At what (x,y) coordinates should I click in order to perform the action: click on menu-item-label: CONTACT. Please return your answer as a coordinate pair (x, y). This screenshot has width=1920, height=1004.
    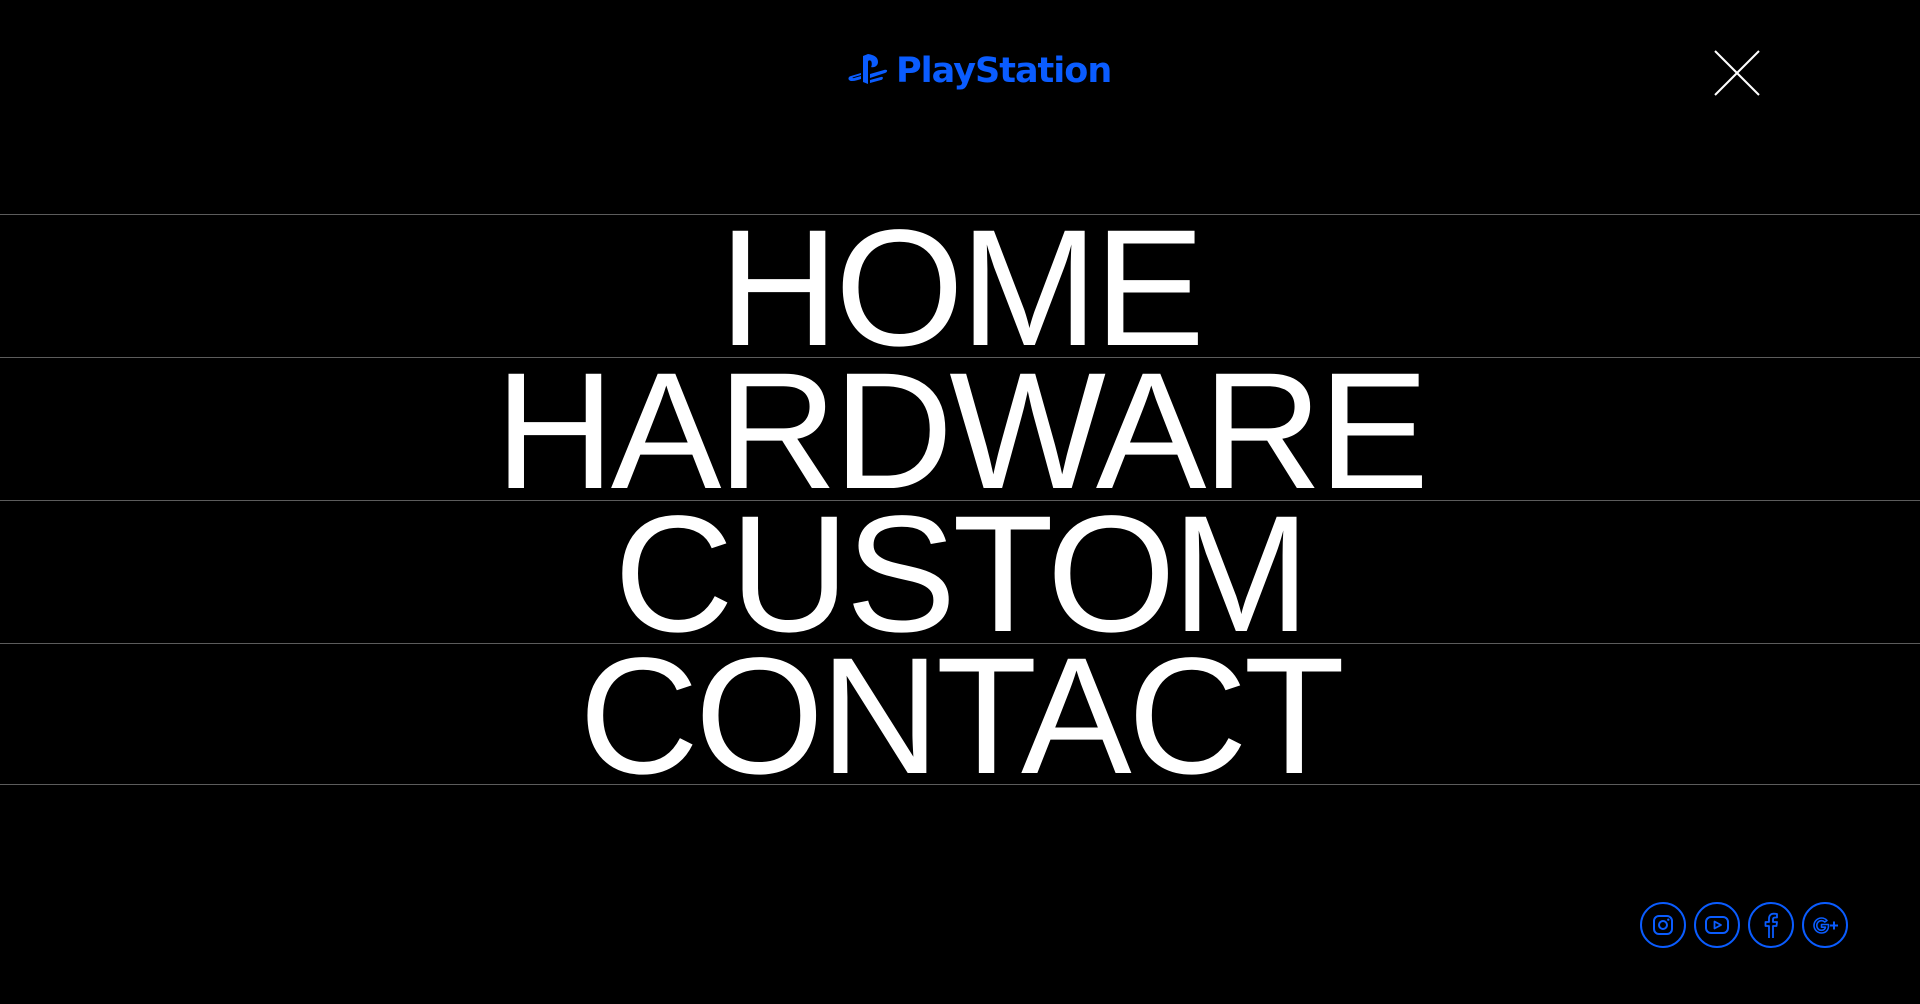
    Looking at the image, I should click on (962, 716).